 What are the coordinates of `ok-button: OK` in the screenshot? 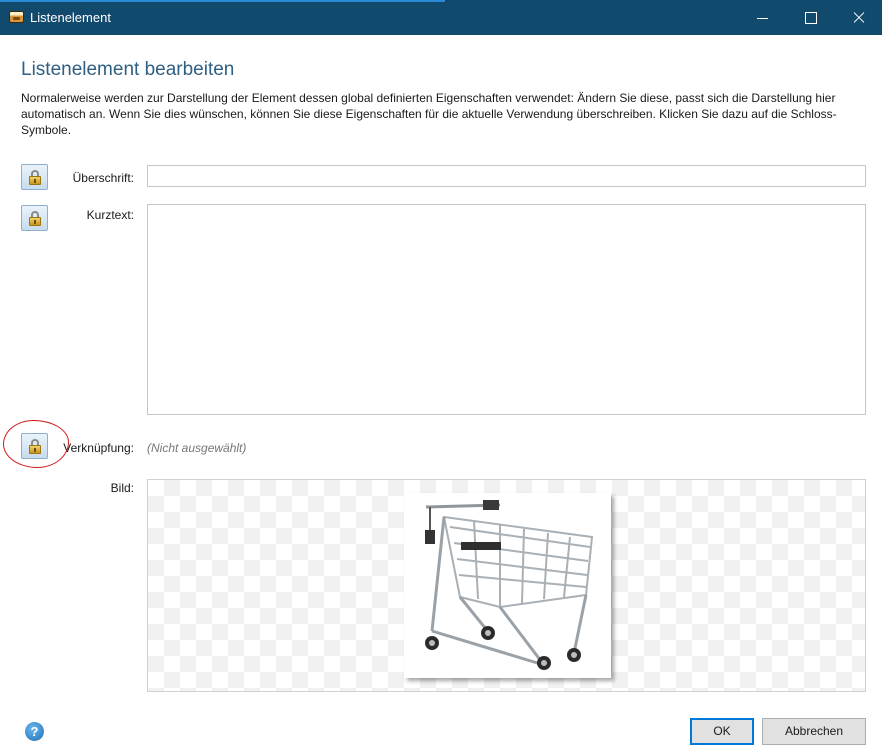 It's located at (722, 731).